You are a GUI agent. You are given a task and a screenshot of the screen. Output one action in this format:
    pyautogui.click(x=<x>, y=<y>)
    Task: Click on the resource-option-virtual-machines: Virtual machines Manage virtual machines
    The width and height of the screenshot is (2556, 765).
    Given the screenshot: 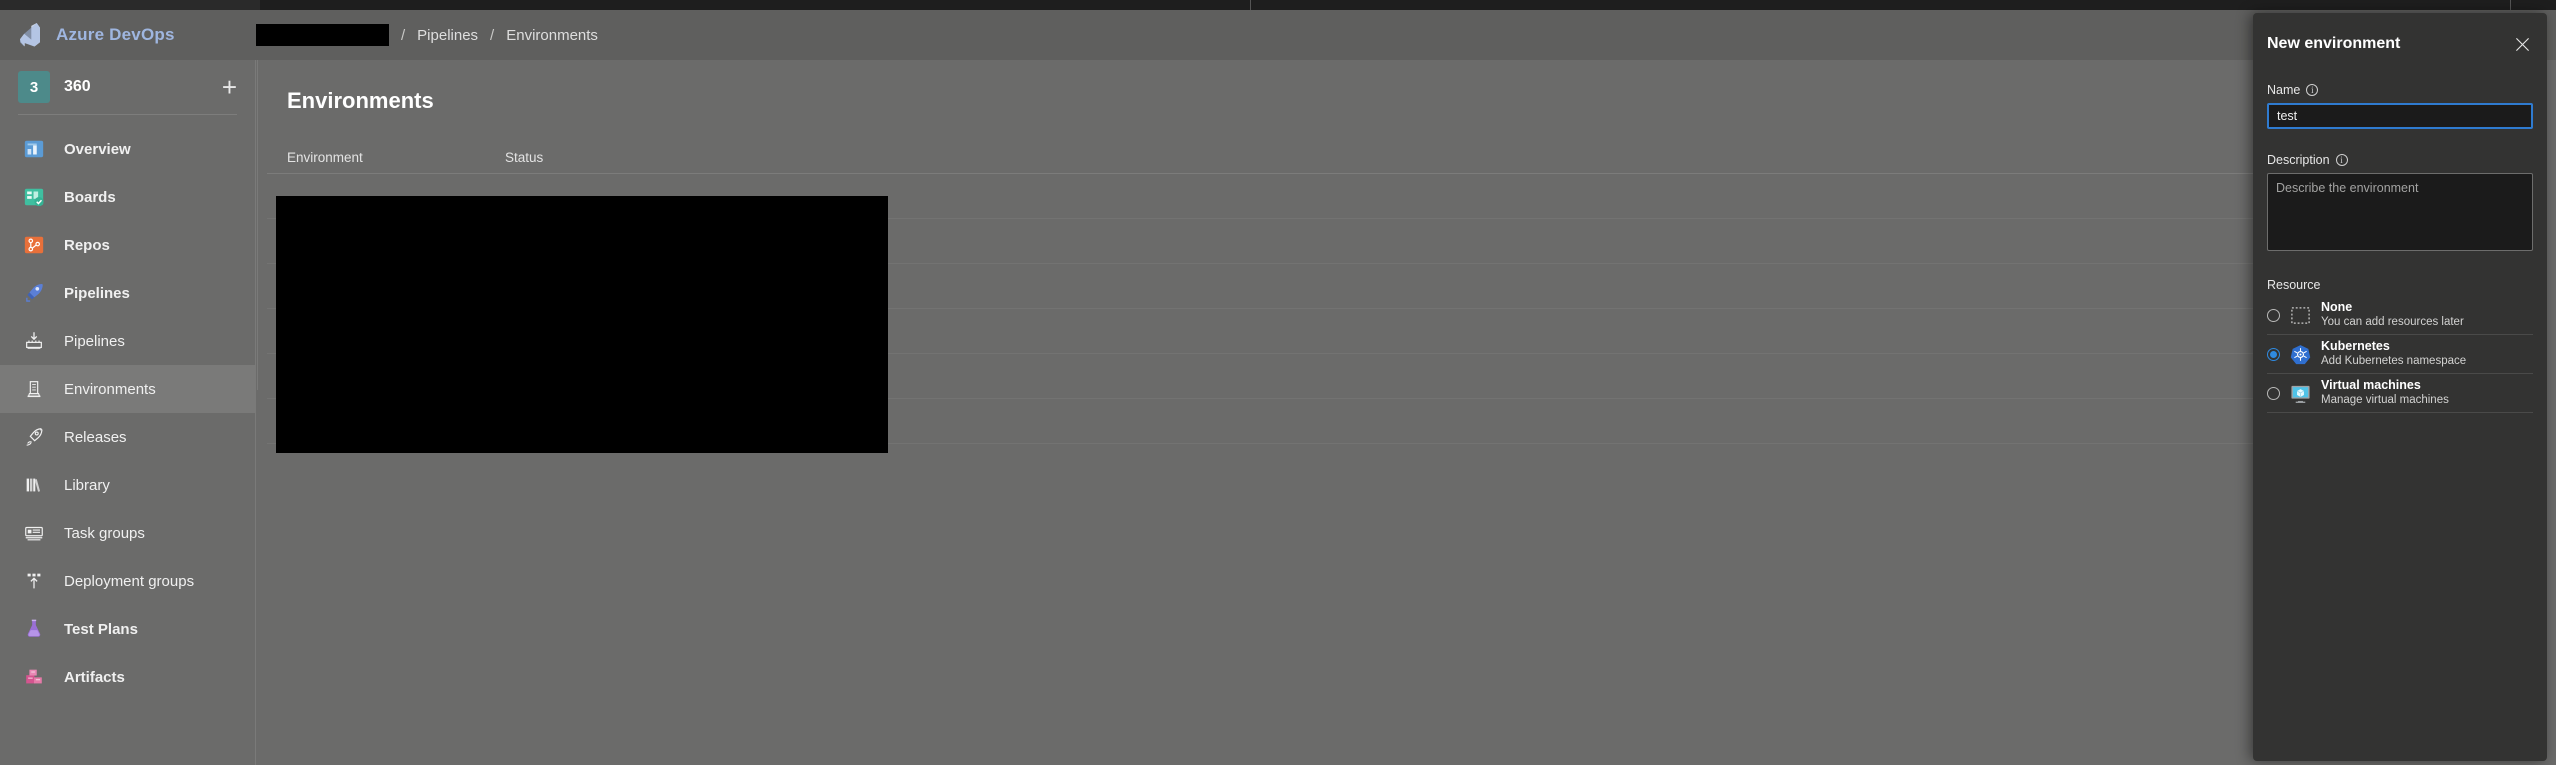 What is the action you would take?
    pyautogui.click(x=2400, y=393)
    